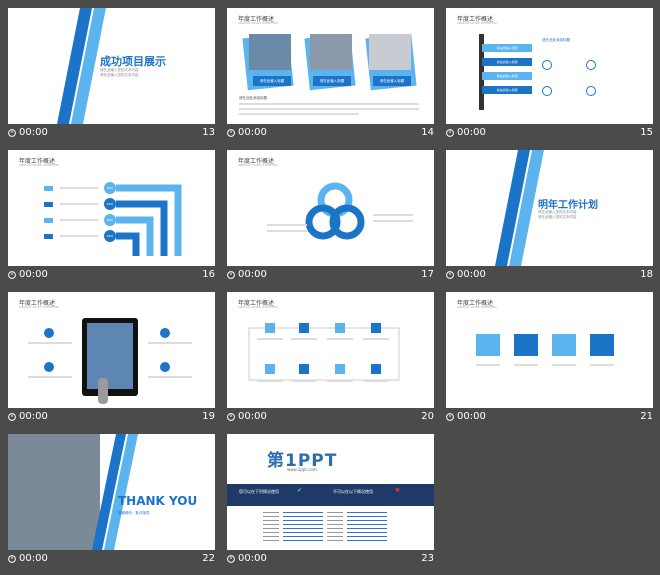  I want to click on slide-13-title: 成功项目展示, so click(133, 61).